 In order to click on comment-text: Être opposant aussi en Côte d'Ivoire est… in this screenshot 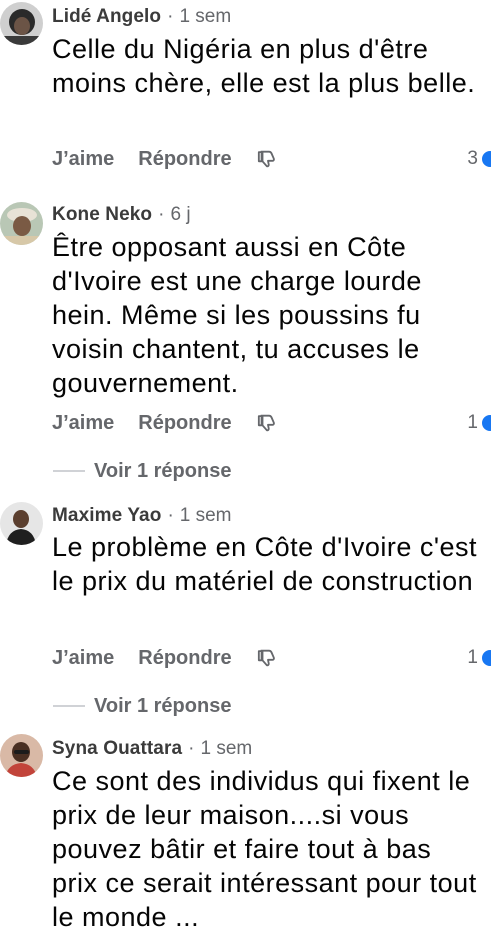, I will do `click(237, 315)`.